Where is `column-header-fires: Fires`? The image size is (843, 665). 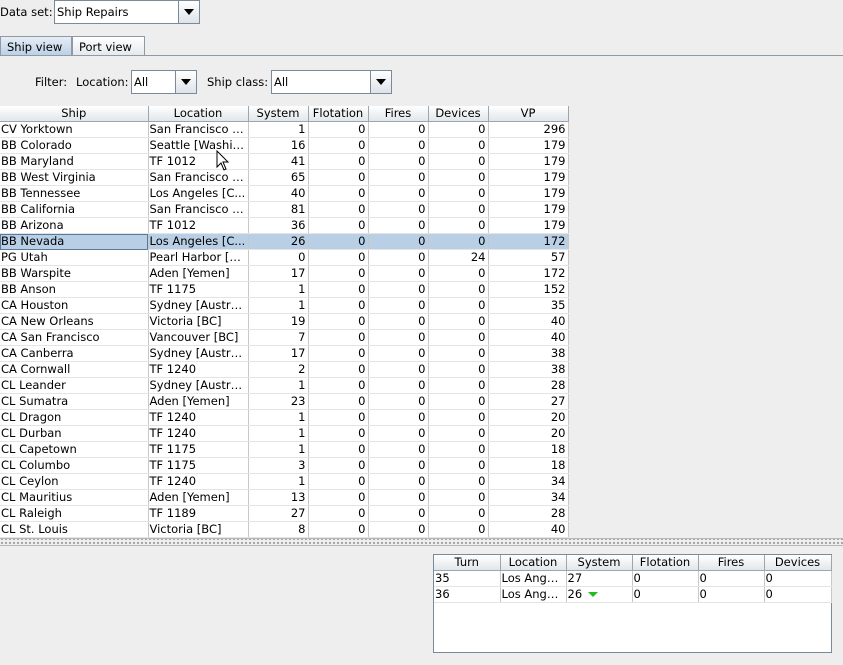 column-header-fires: Fires is located at coordinates (398, 114).